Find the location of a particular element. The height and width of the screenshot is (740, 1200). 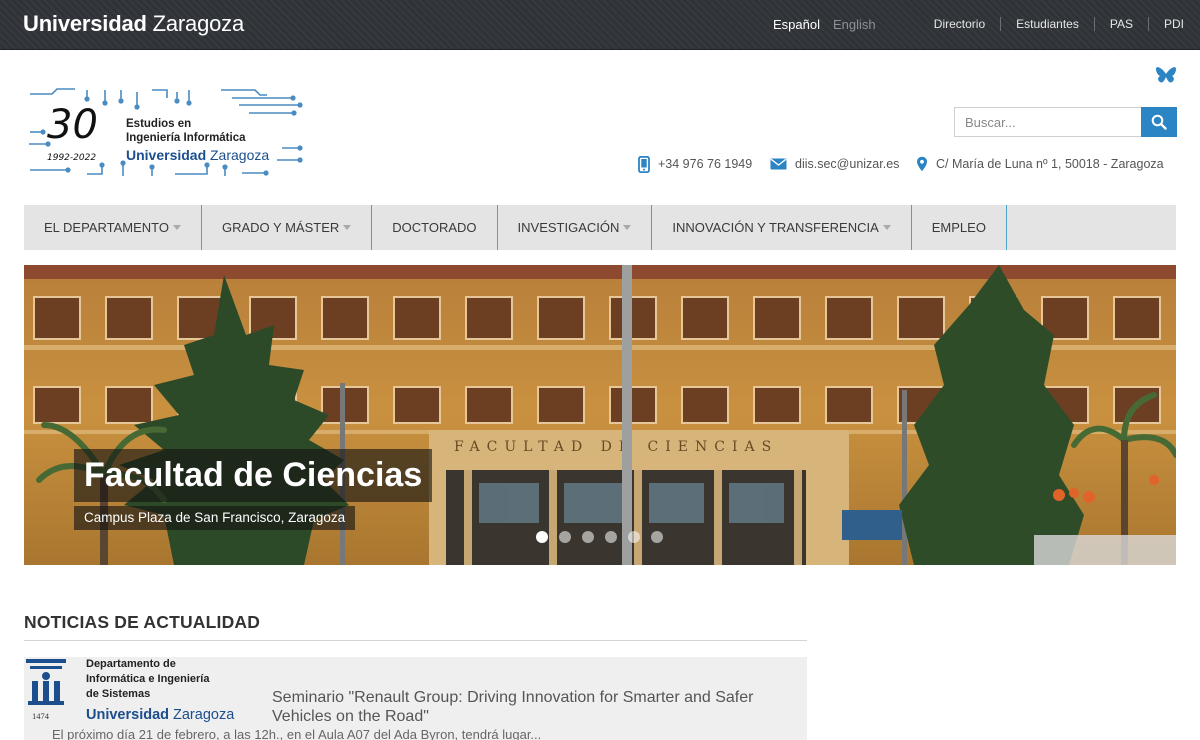

lang-es-link: Español is located at coordinates (796, 24).